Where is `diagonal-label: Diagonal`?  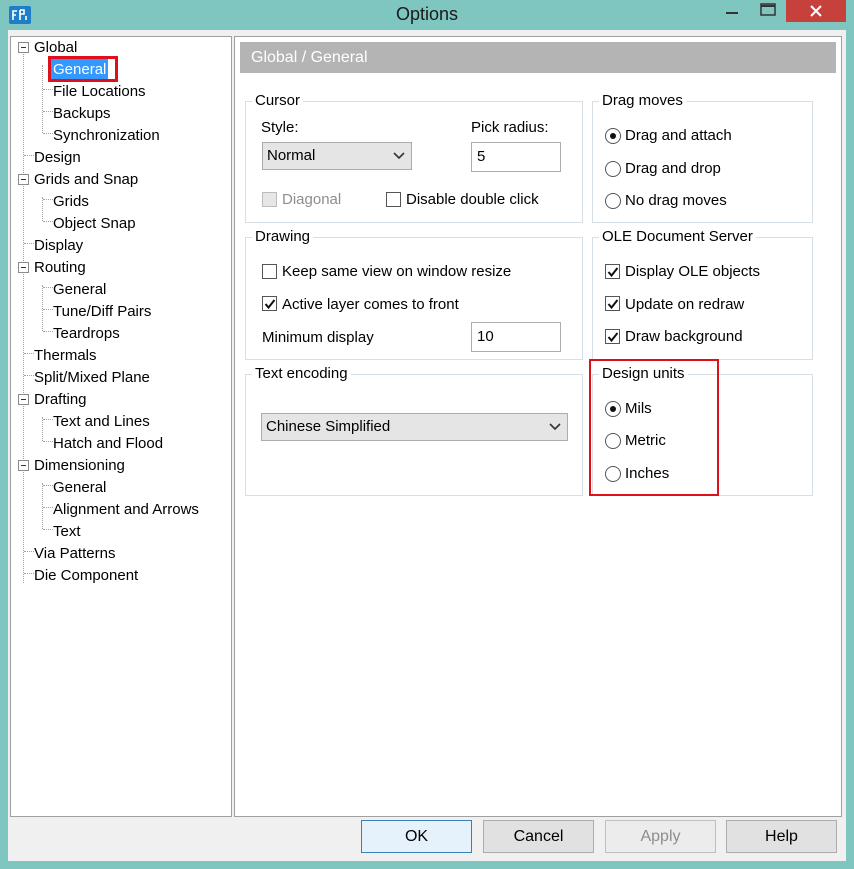 diagonal-label: Diagonal is located at coordinates (312, 199).